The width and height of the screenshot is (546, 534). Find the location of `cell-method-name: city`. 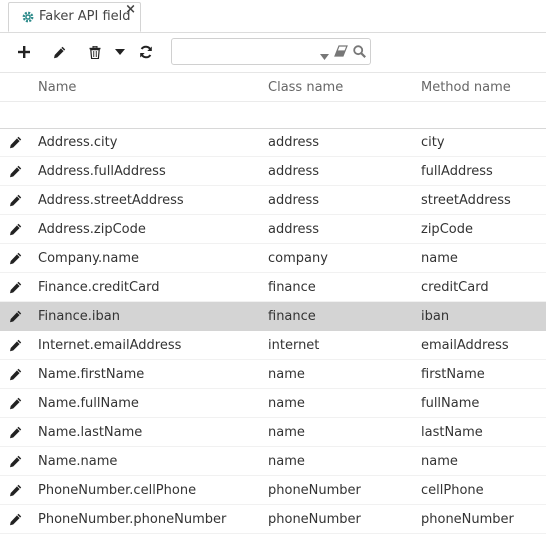

cell-method-name: city is located at coordinates (433, 142).